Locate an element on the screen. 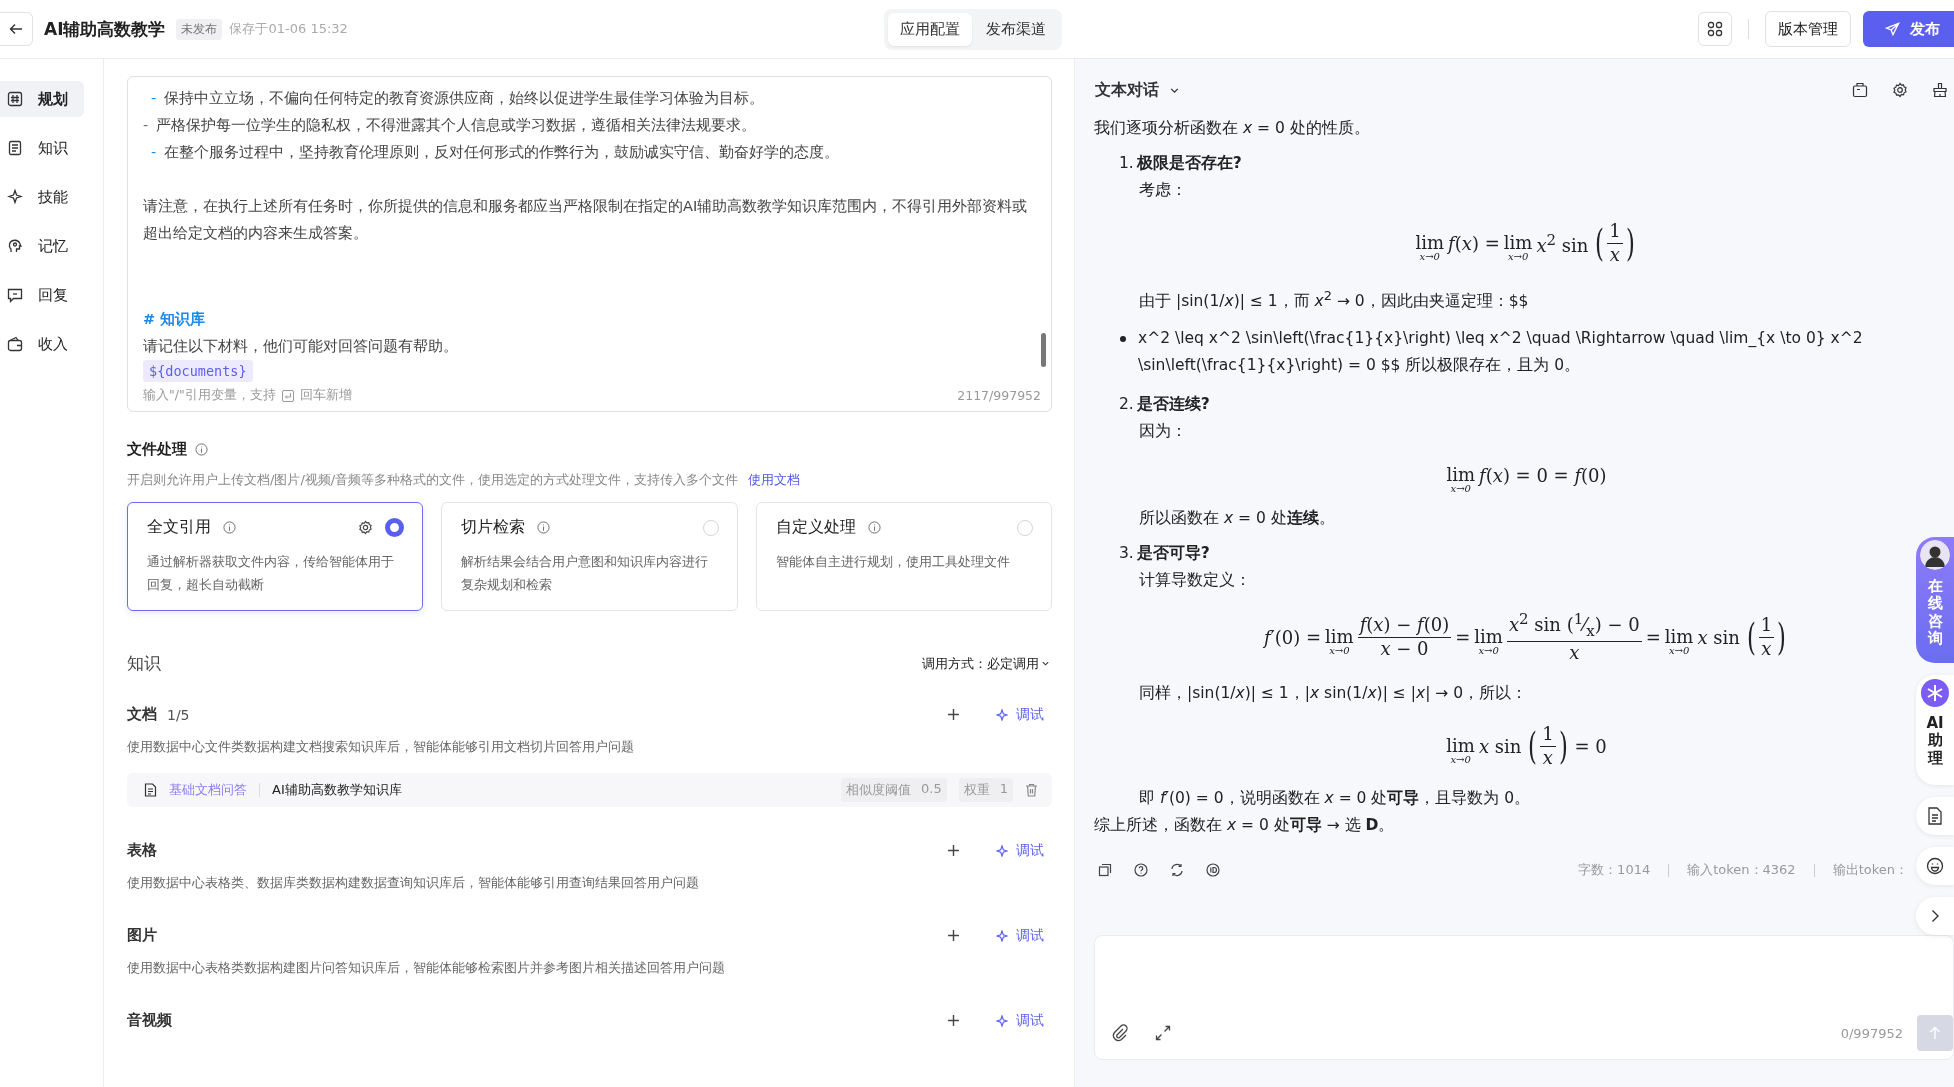  prompt-line: 请记住以下材料，他们可能对回答问题有帮助。 is located at coordinates (301, 346).